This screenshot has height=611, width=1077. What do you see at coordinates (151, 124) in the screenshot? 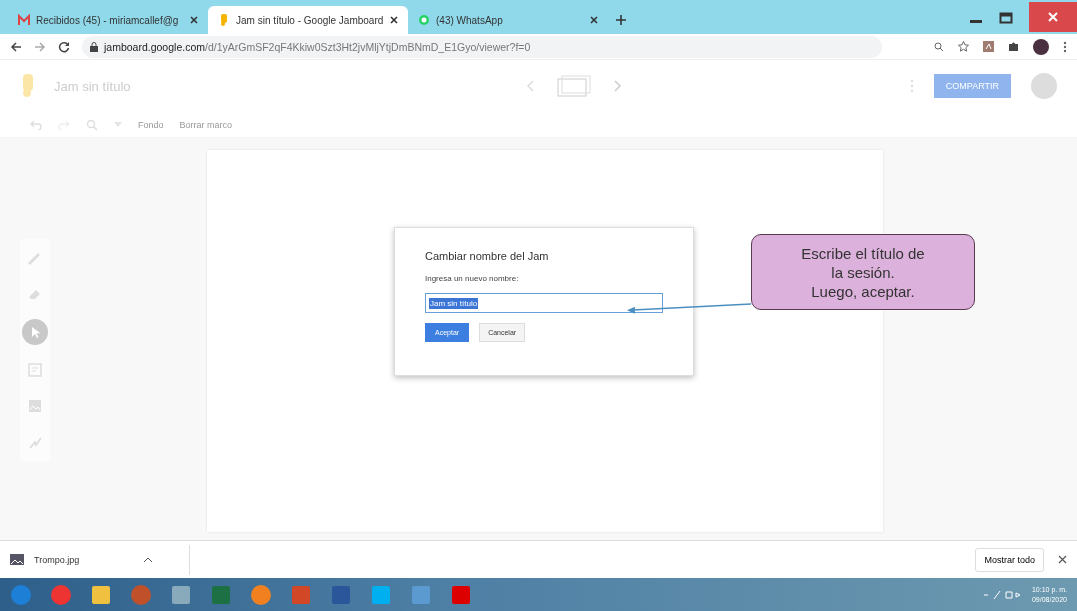
I see `toolbar-button: Fondo` at bounding box center [151, 124].